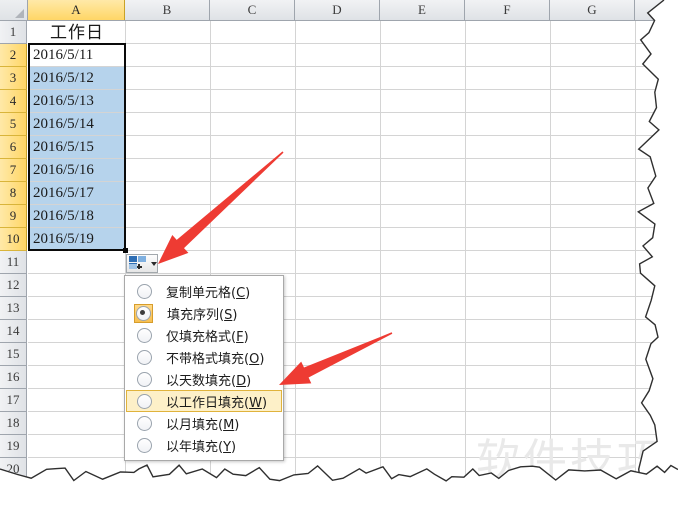  What do you see at coordinates (13, 445) in the screenshot?
I see `row-header-label: 19` at bounding box center [13, 445].